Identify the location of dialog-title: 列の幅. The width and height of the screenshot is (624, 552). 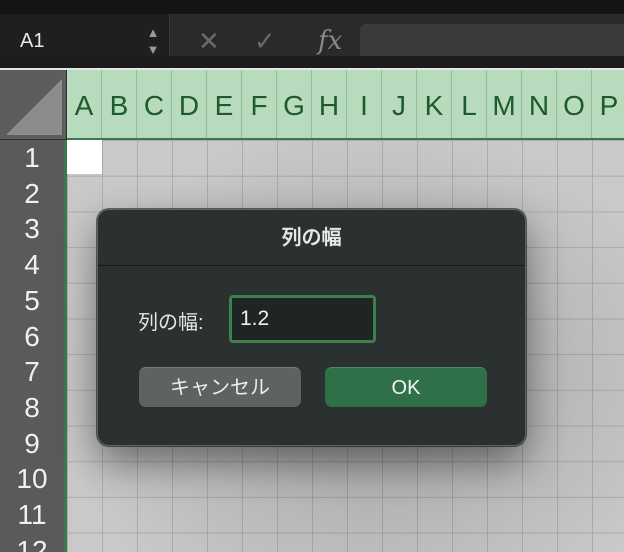
(311, 238).